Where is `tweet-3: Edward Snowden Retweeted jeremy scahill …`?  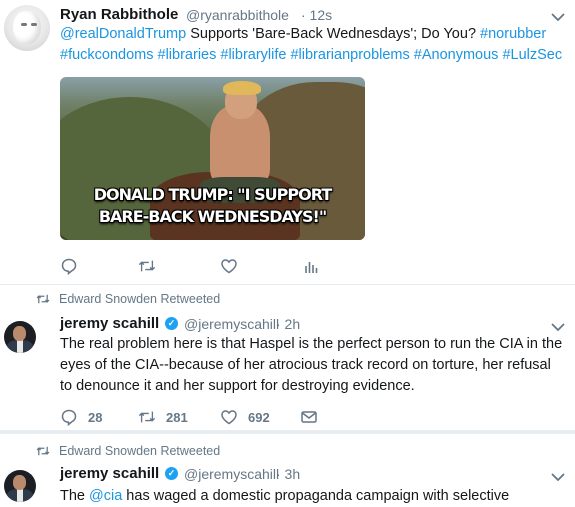
tweet-3: Edward Snowden Retweeted jeremy scahill … is located at coordinates (287, 469).